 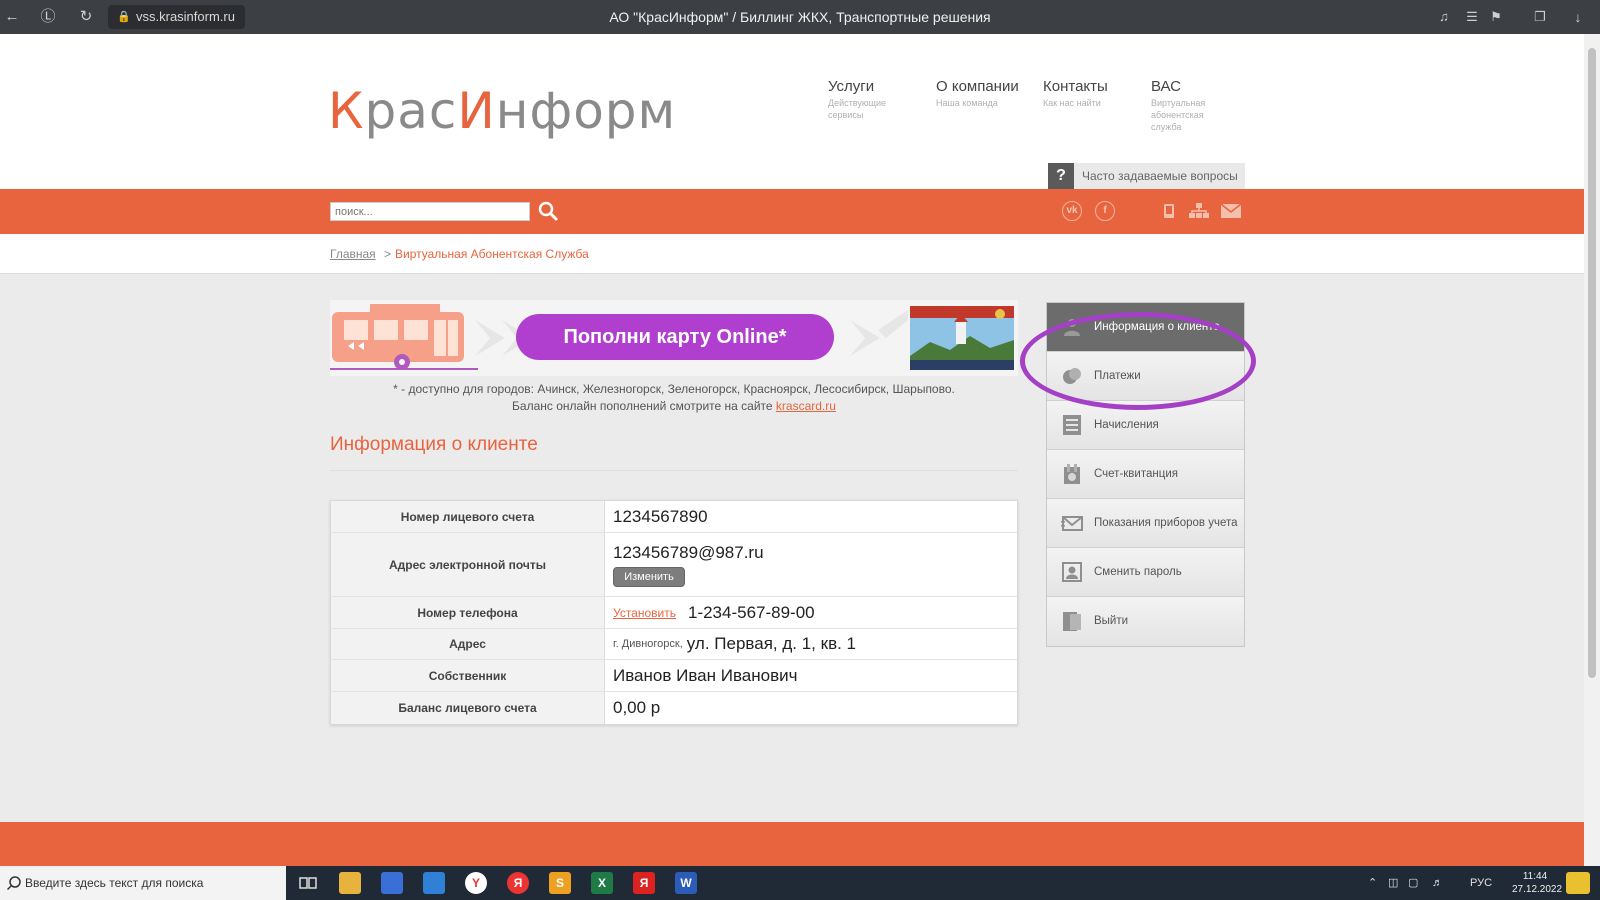 I want to click on word-icon: W, so click(x=686, y=883).